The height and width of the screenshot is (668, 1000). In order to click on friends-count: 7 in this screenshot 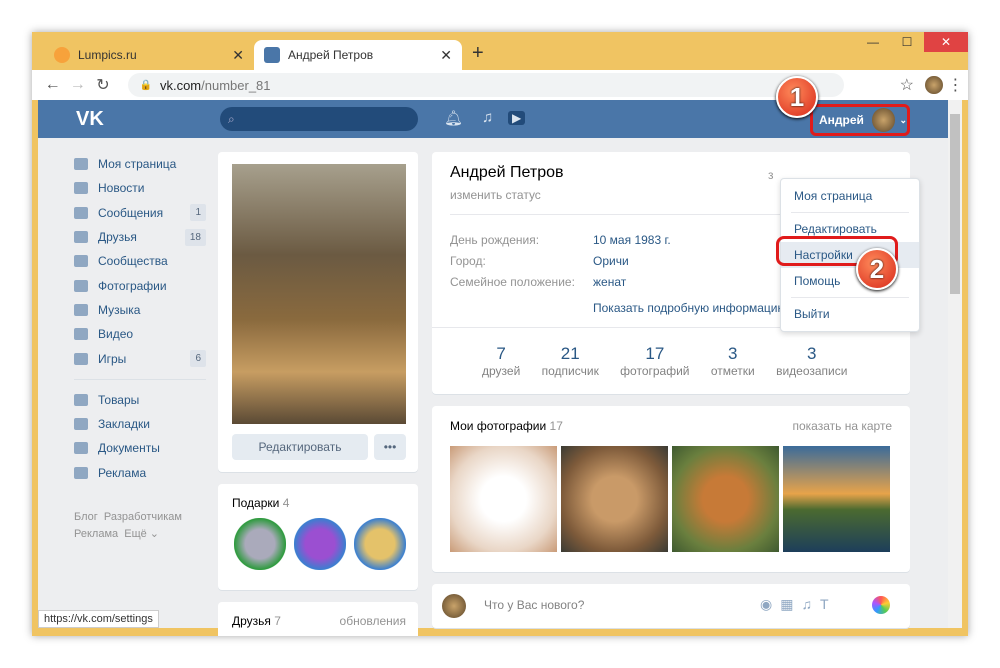, I will do `click(277, 621)`.